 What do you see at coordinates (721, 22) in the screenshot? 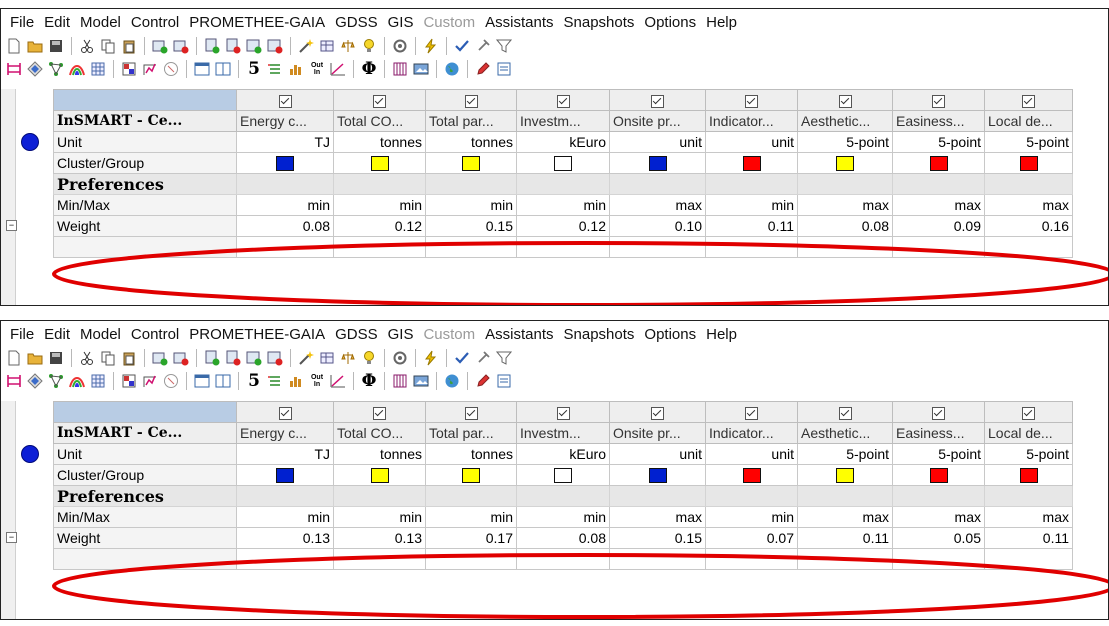
I see `menu-help: Help` at bounding box center [721, 22].